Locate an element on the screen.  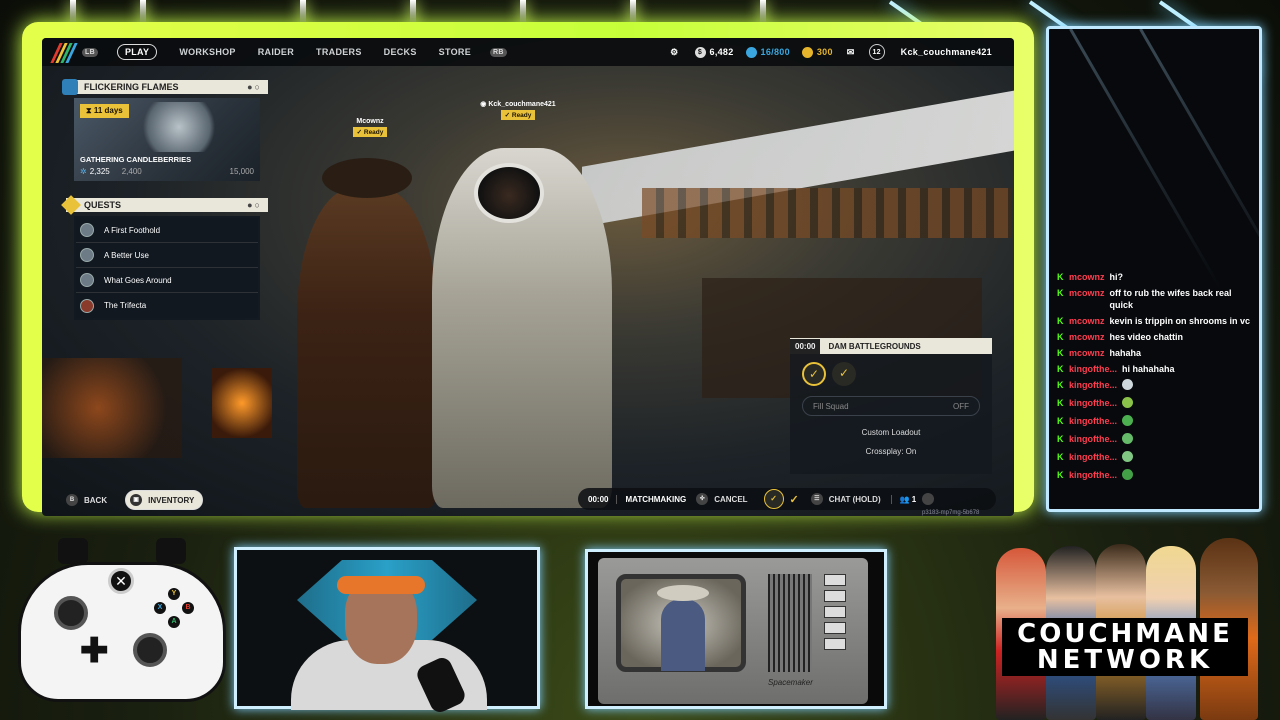
mail-icon: ✉ is located at coordinates (851, 52).